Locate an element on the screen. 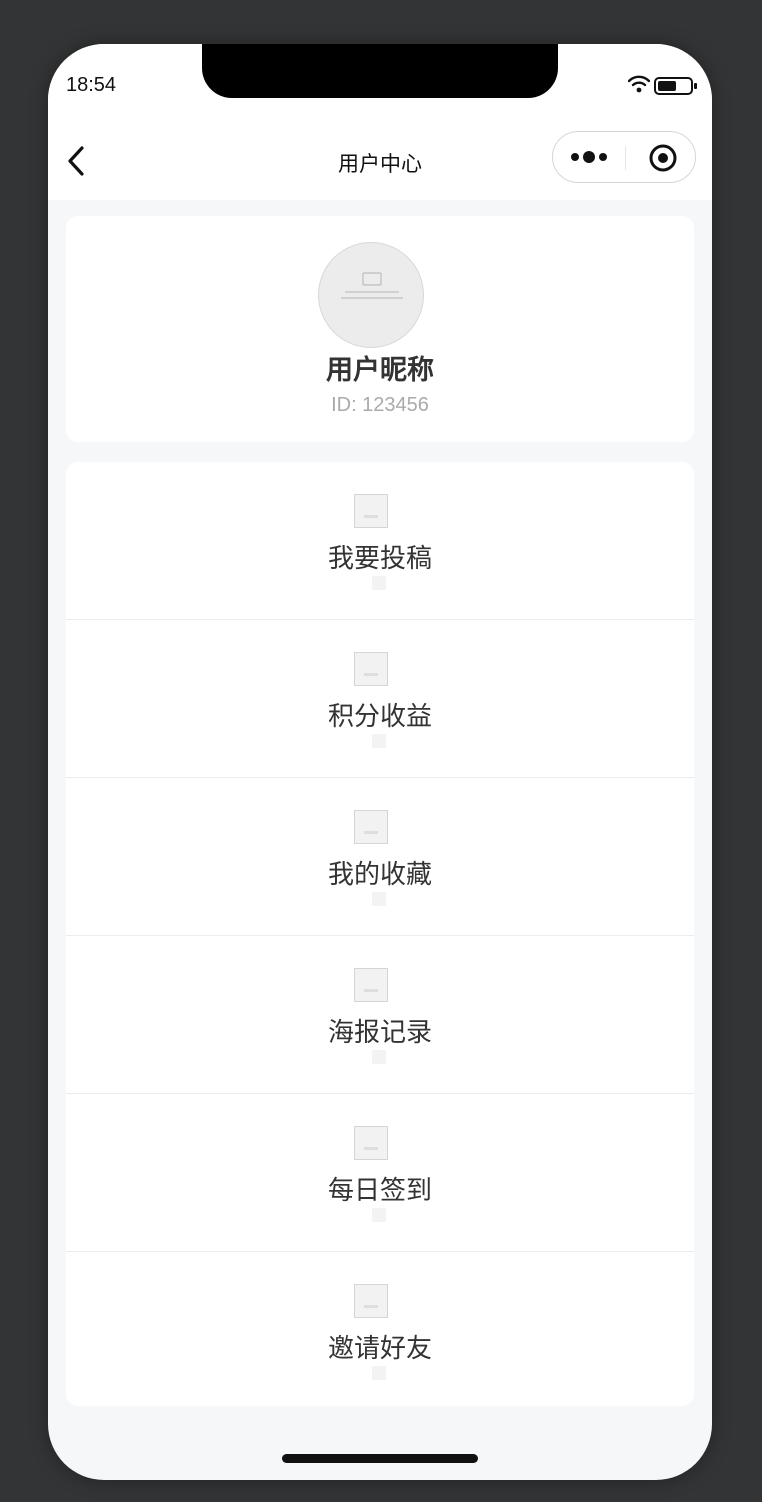  menu-item-favorites: 我的收藏 is located at coordinates (380, 857).